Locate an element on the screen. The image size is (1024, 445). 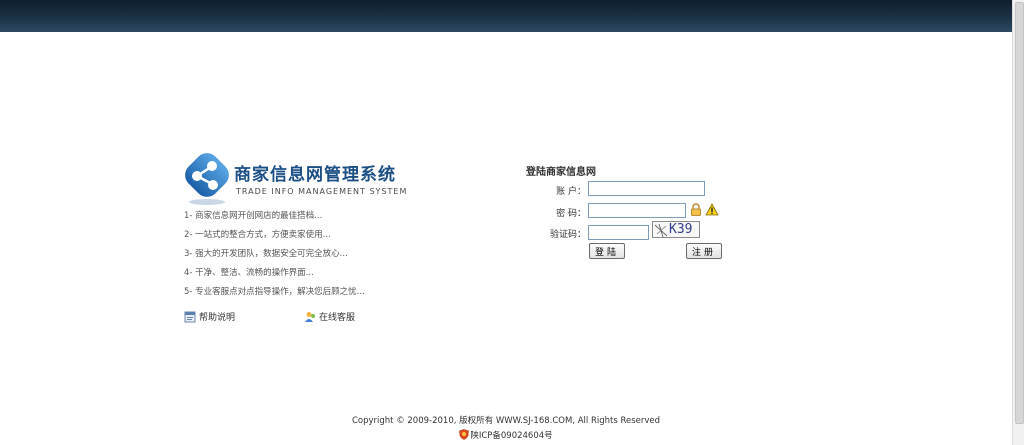
online-service-label: 在线客服 is located at coordinates (337, 318).